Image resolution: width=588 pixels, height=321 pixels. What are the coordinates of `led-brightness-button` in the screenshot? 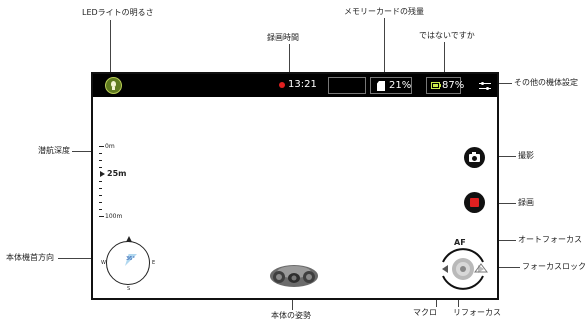 It's located at (113, 85).